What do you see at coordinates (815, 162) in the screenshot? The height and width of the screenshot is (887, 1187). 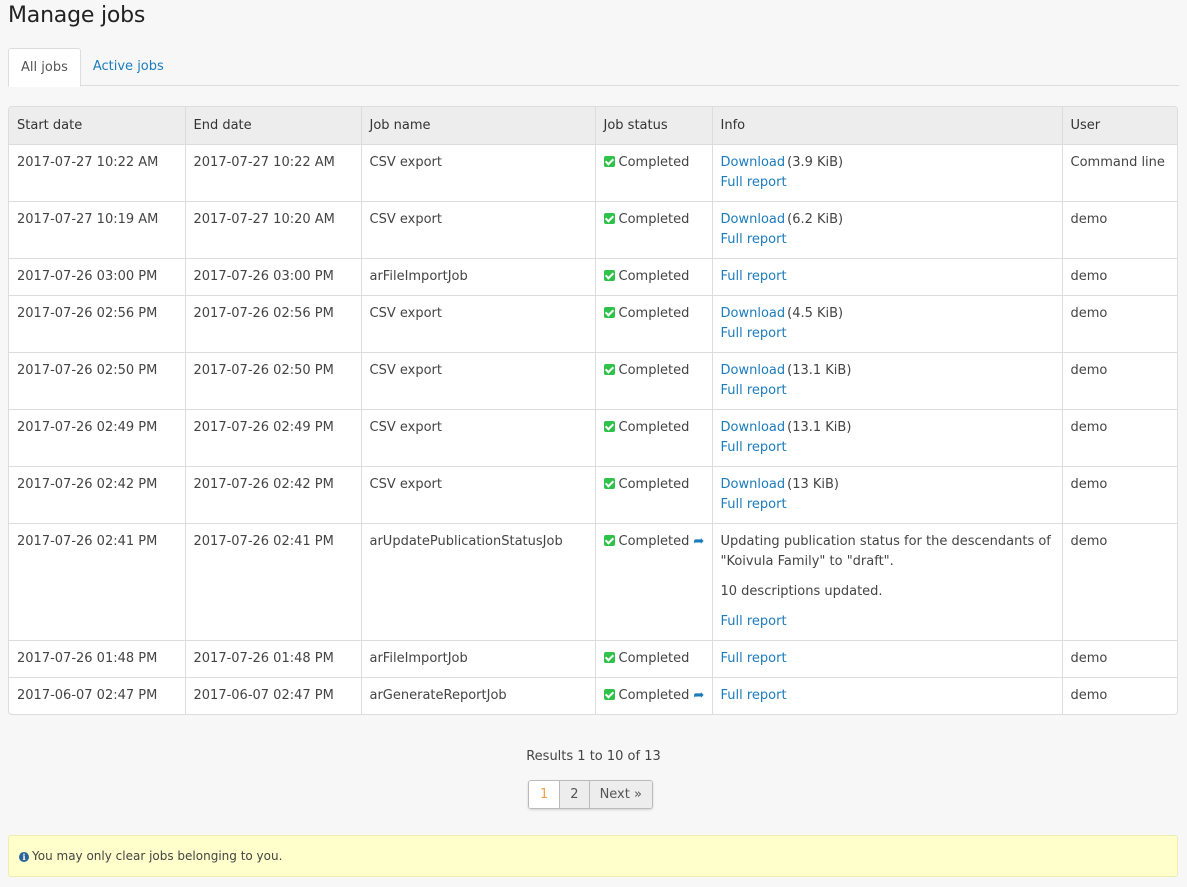 I see `file-size: (3.9 KiB)` at bounding box center [815, 162].